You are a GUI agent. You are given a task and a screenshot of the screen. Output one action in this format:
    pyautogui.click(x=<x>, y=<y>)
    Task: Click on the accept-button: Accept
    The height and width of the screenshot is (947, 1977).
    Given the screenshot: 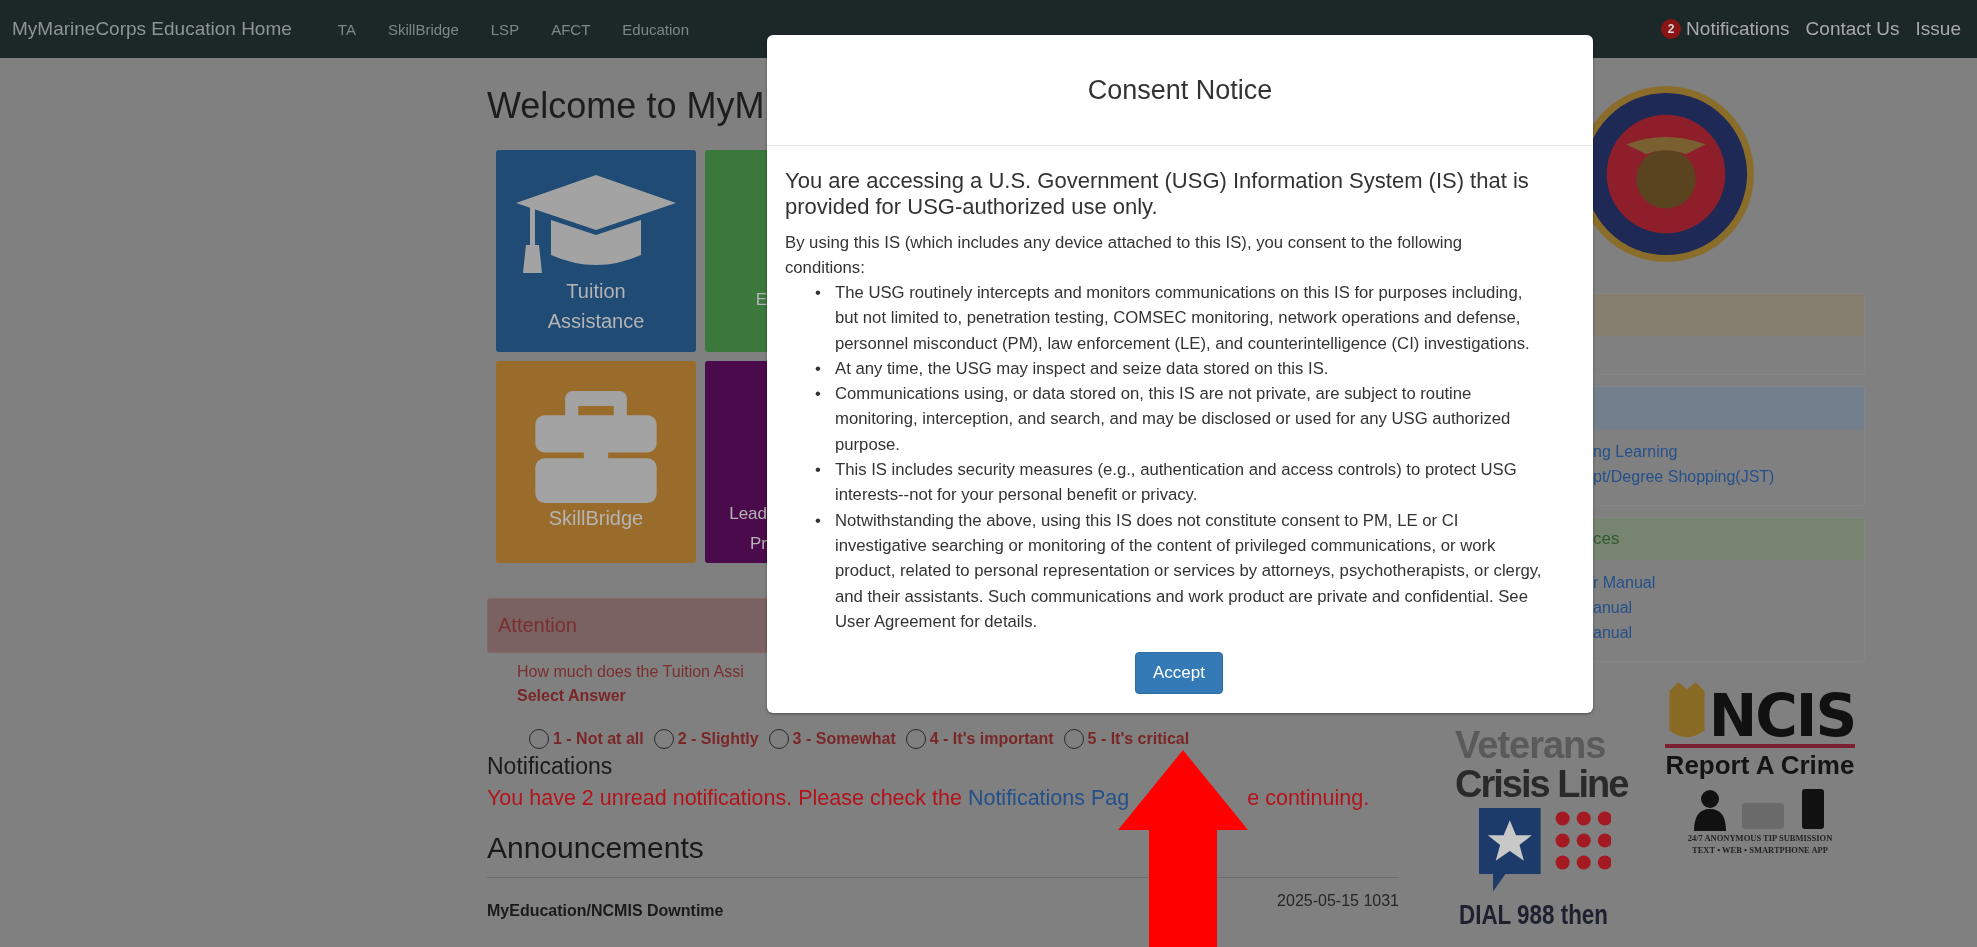 What is the action you would take?
    pyautogui.click(x=1179, y=673)
    